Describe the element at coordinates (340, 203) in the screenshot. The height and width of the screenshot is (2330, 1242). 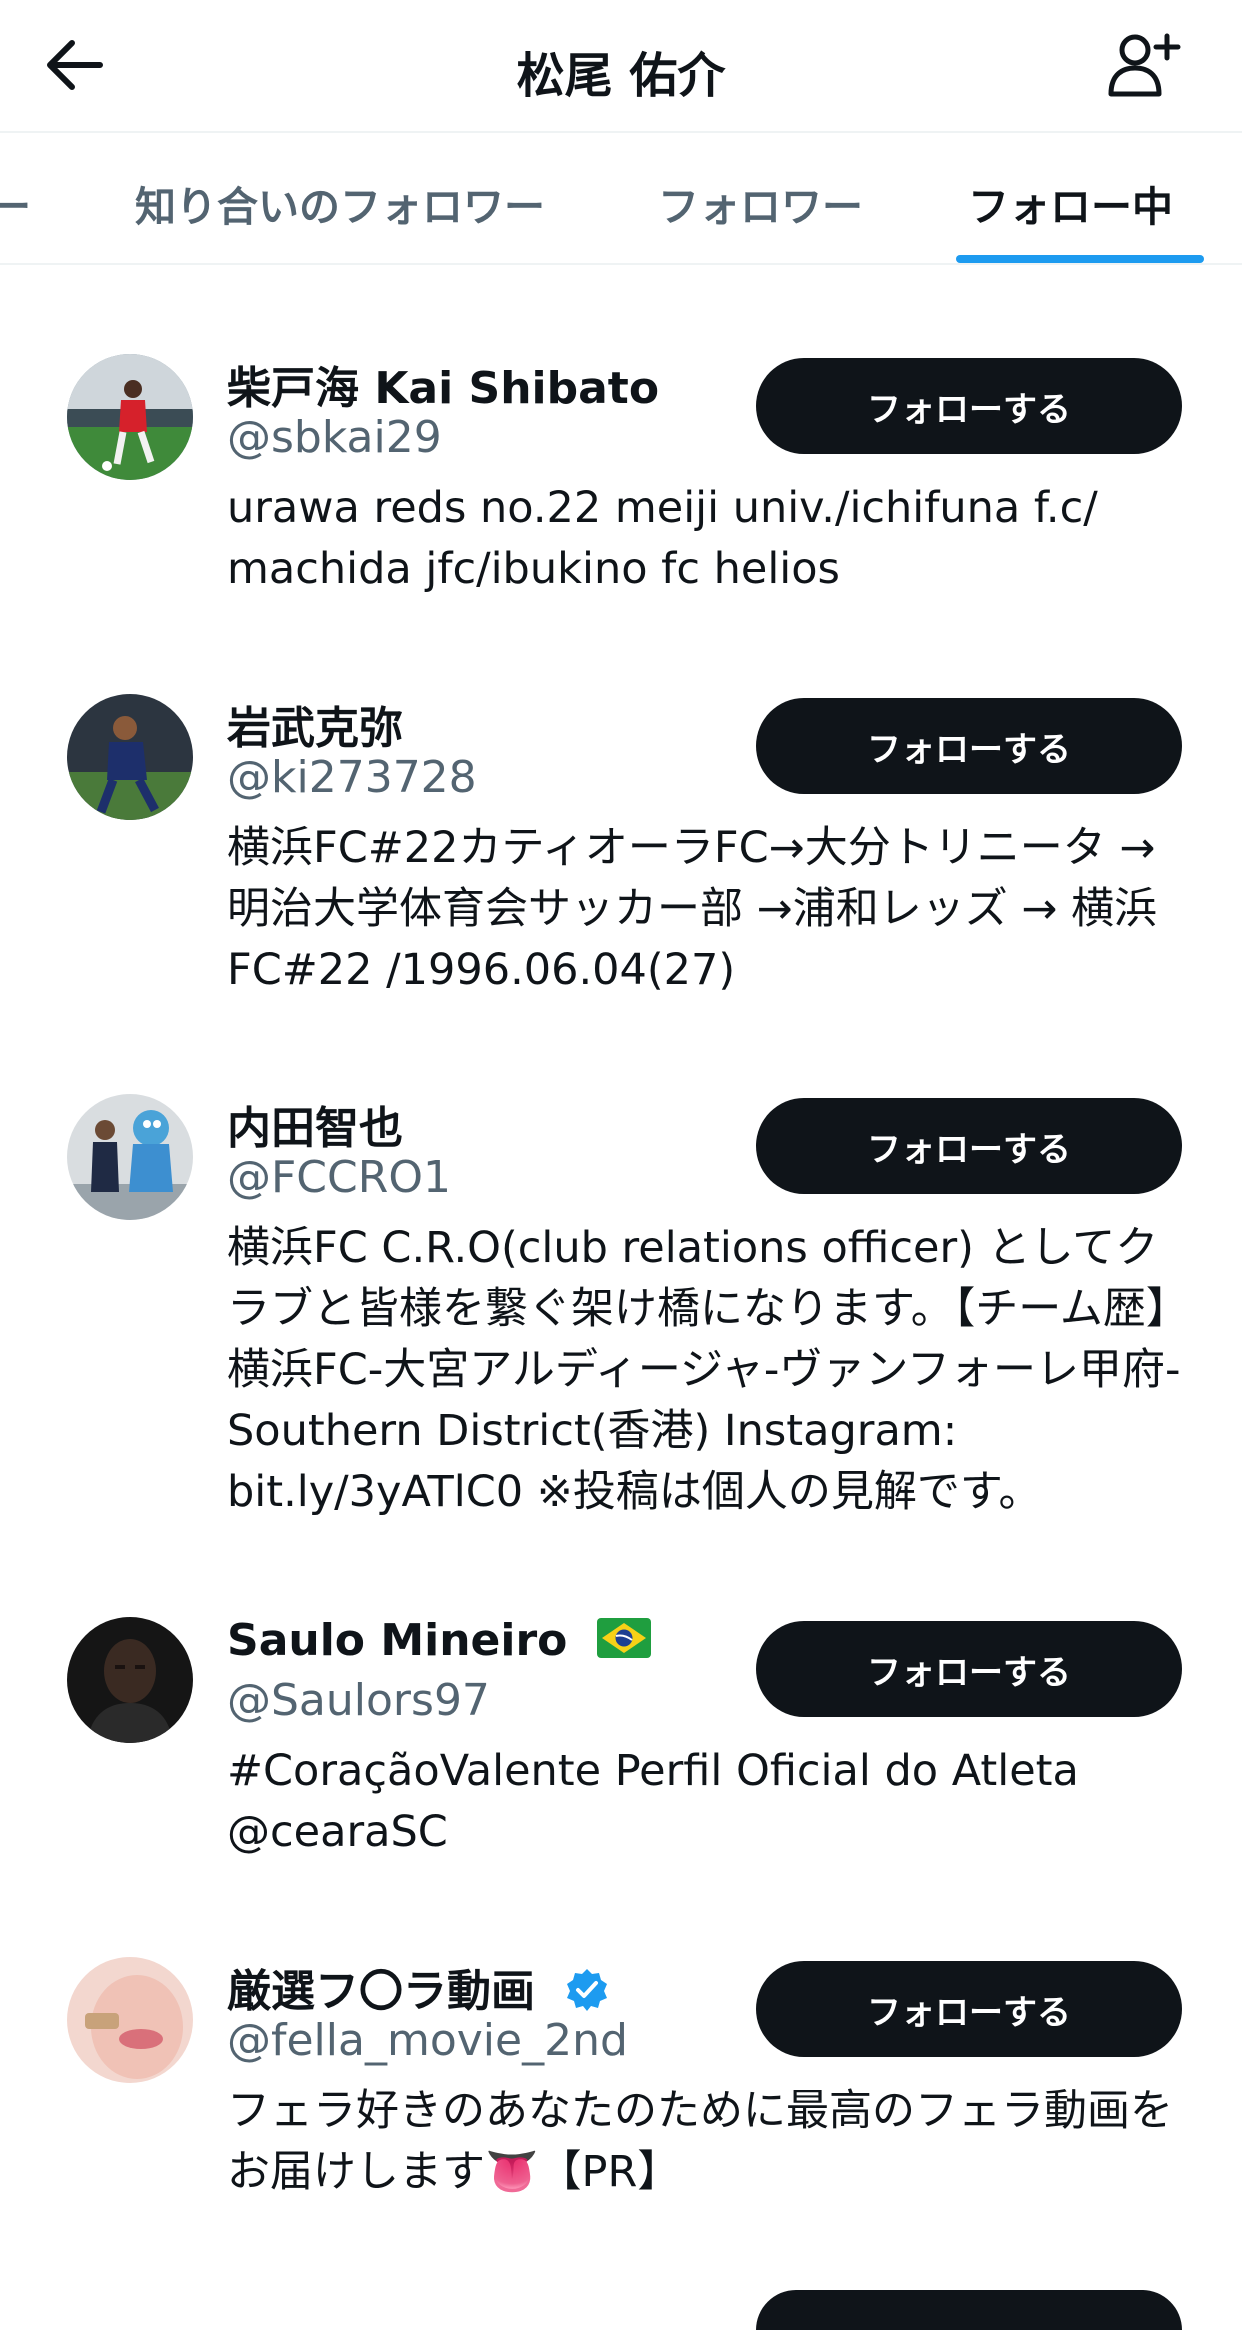
I see `tab-mutual-followers: 知り合いのフォロワー` at that location.